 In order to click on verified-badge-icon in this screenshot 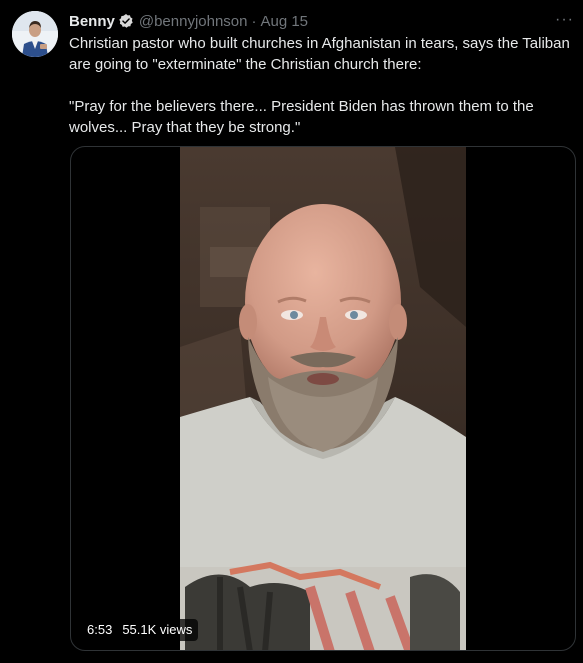, I will do `click(126, 21)`.